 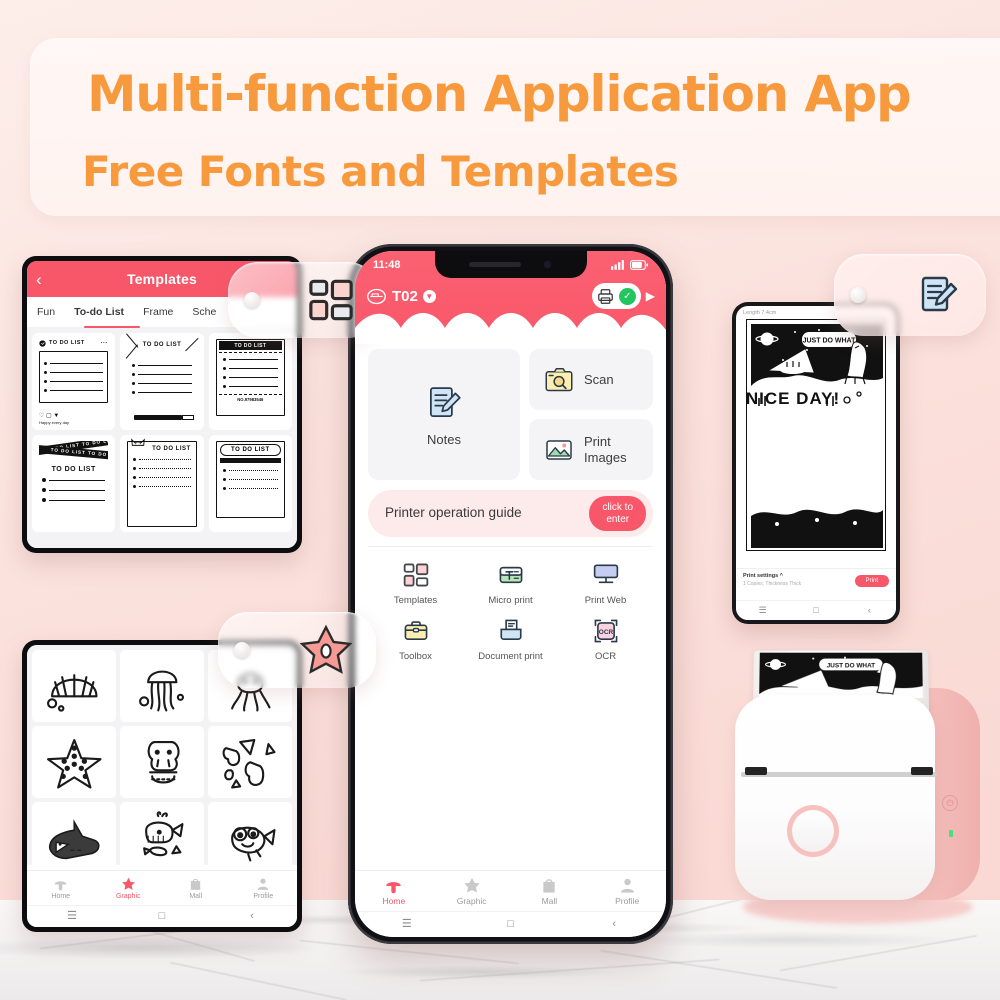 I want to click on function-document-print: Document print, so click(x=510, y=638).